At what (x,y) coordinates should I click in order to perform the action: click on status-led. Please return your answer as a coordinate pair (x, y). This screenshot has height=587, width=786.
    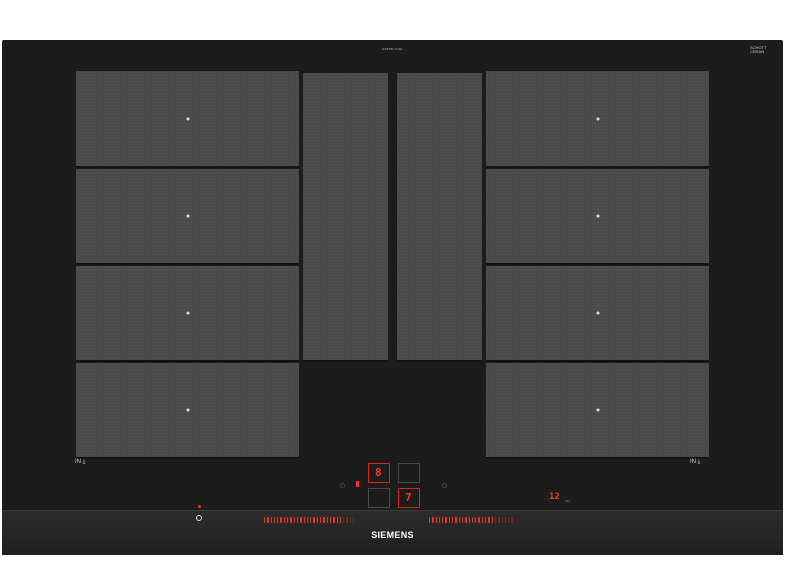
    Looking at the image, I should click on (357, 484).